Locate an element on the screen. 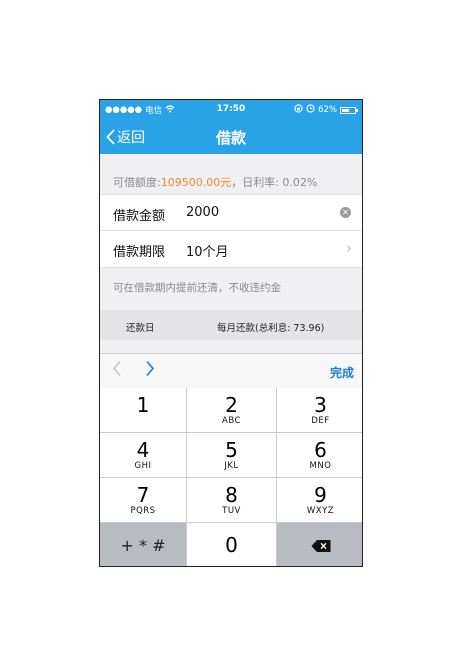 The height and width of the screenshot is (666, 463). battery-fill is located at coordinates (346, 110).